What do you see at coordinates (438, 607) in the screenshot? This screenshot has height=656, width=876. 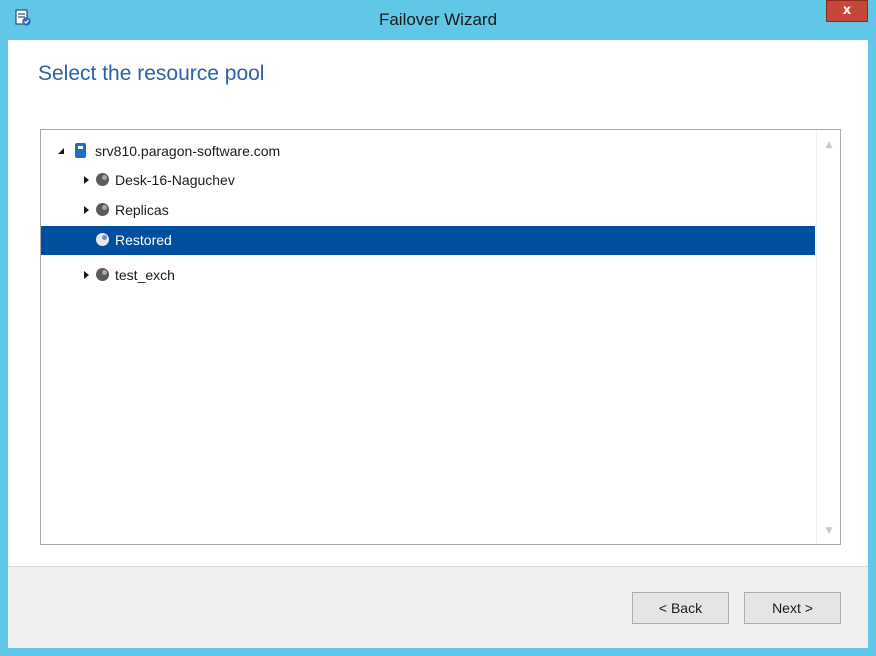 I see `wizard-footer: < Back Next >` at bounding box center [438, 607].